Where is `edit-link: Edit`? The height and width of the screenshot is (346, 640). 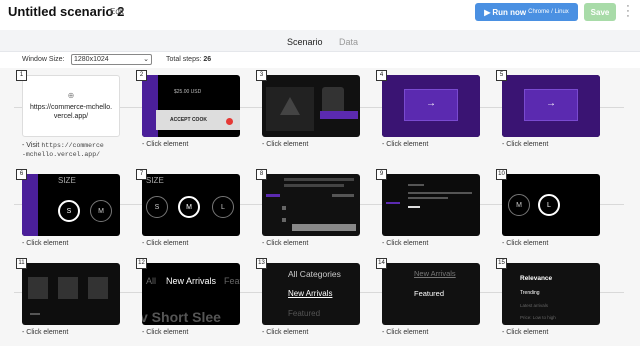
edit-link: Edit is located at coordinates (117, 11).